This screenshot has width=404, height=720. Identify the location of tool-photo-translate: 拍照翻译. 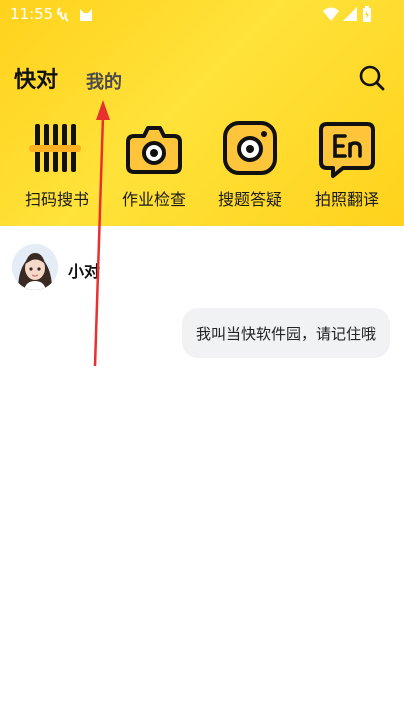
(347, 168).